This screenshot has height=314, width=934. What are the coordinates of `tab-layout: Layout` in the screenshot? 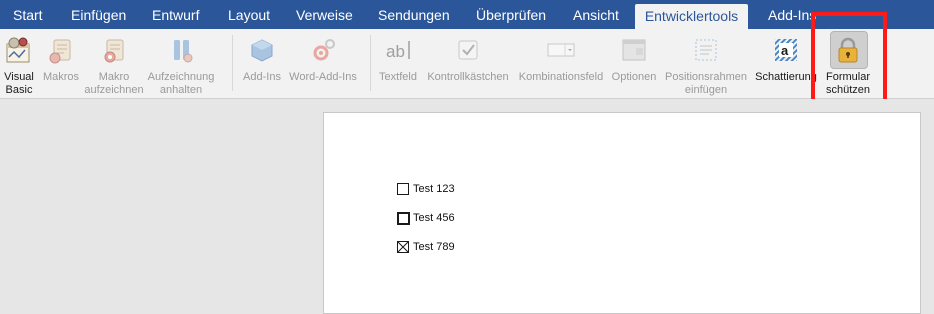 It's located at (249, 14).